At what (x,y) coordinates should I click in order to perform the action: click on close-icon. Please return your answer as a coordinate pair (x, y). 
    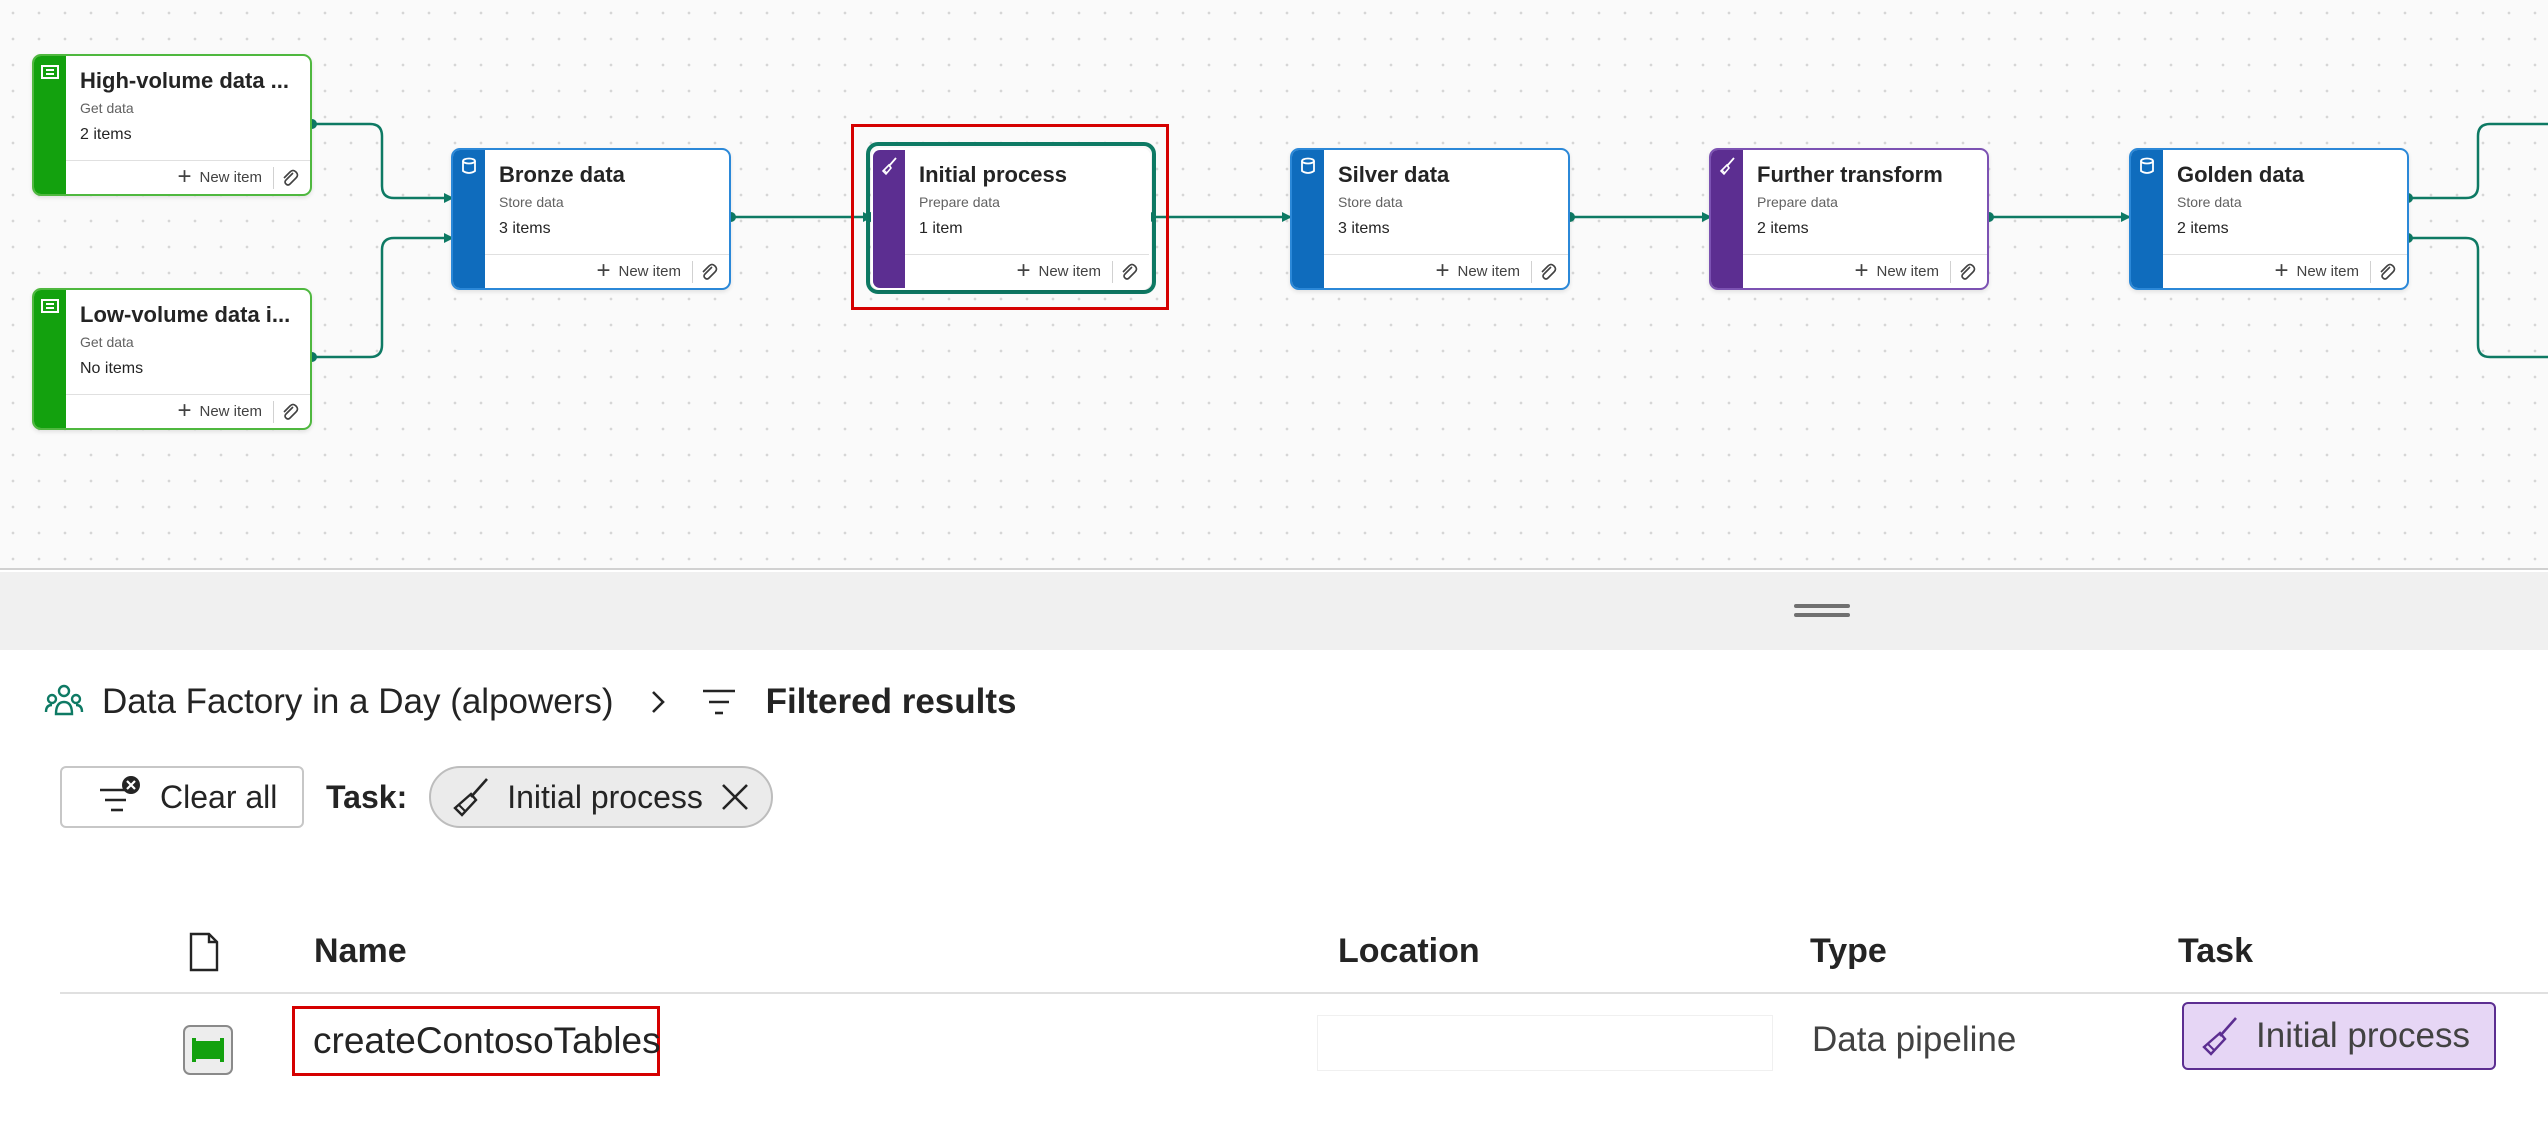
    Looking at the image, I should click on (735, 797).